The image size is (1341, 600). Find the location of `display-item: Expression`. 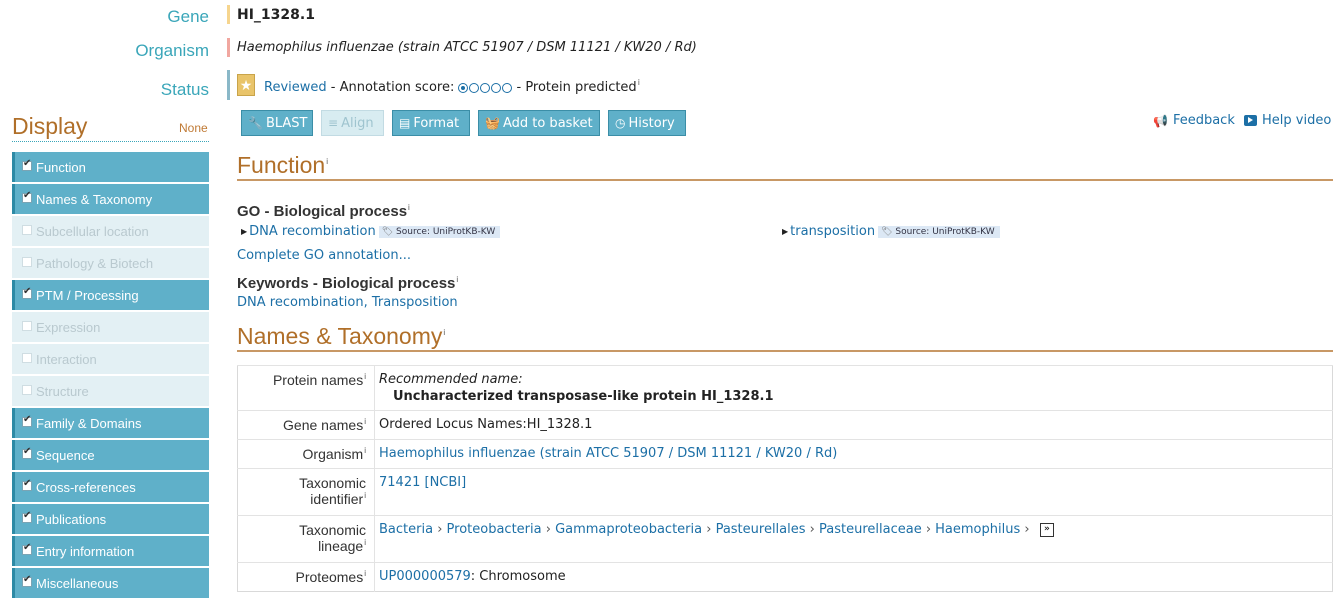

display-item: Expression is located at coordinates (110, 327).